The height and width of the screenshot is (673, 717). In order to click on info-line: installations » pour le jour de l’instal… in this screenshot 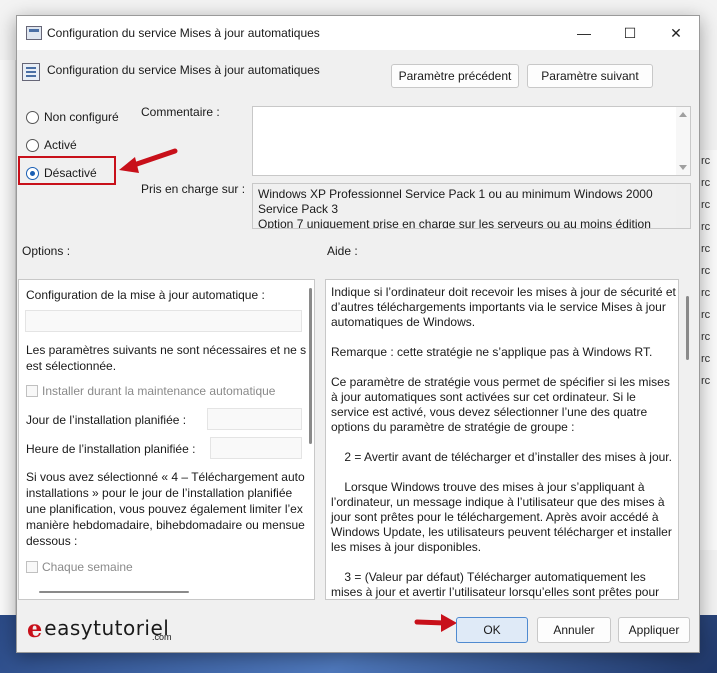, I will do `click(159, 493)`.